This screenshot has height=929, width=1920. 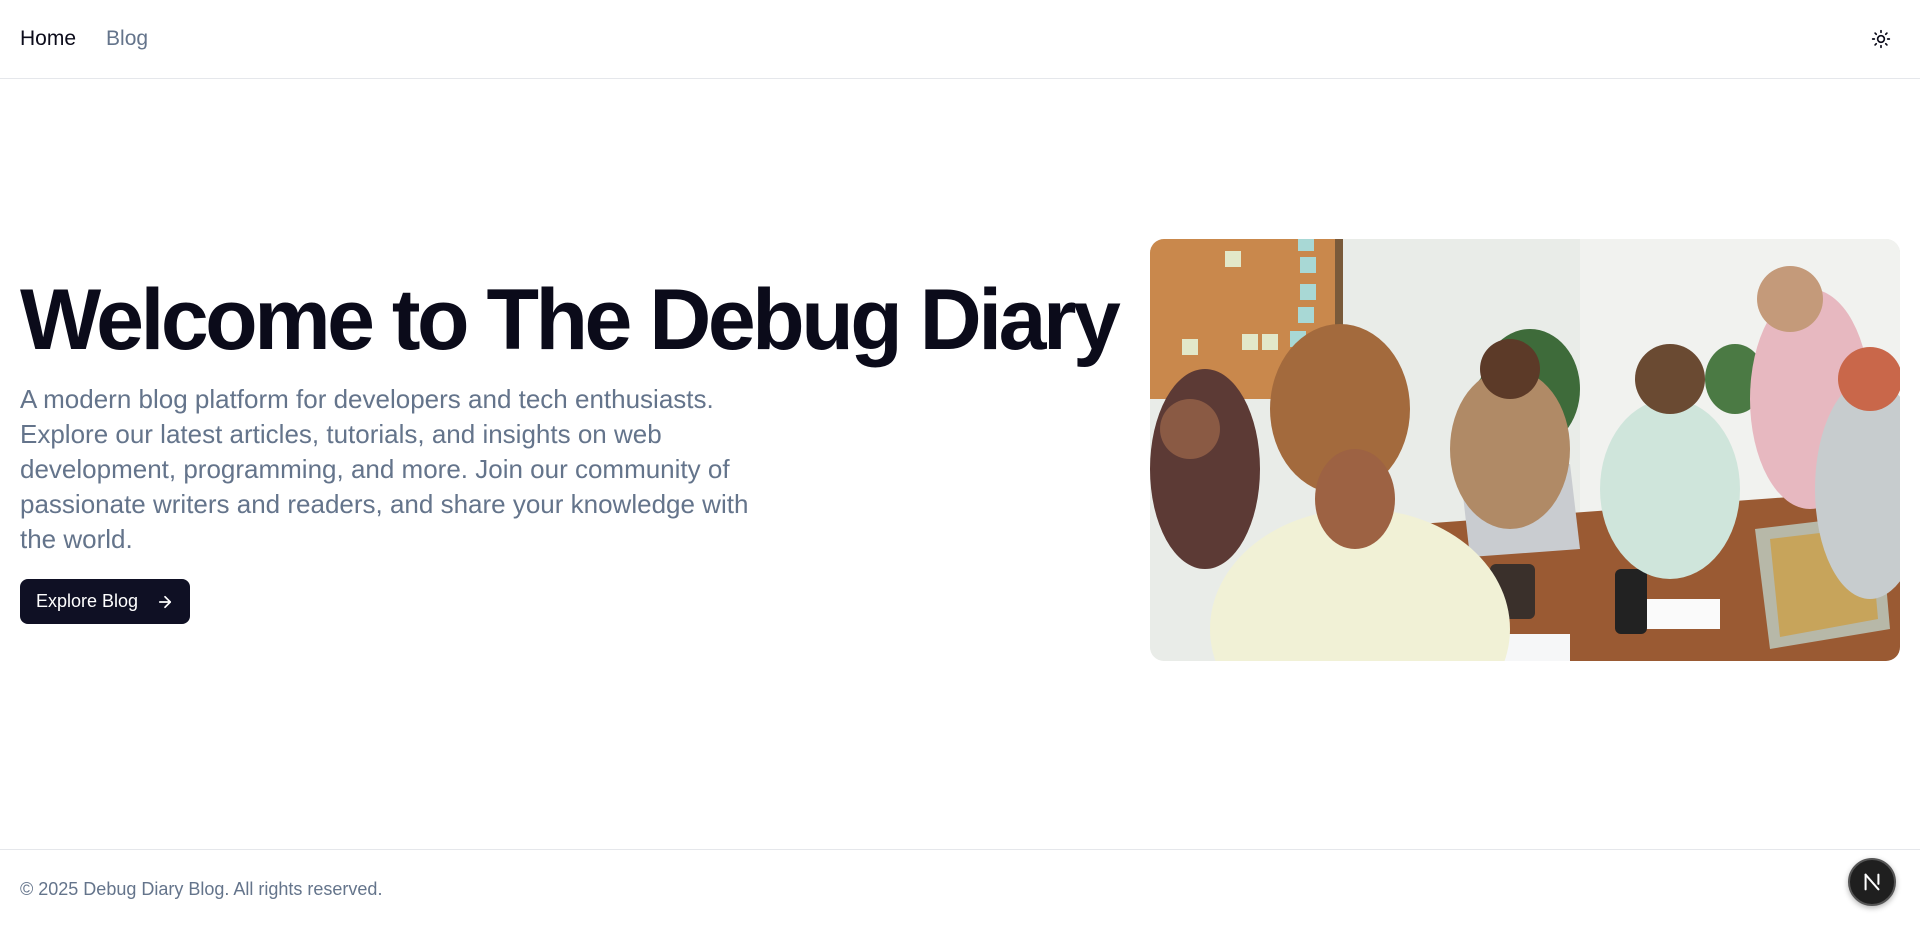 What do you see at coordinates (165, 602) in the screenshot?
I see `arrow-right-icon` at bounding box center [165, 602].